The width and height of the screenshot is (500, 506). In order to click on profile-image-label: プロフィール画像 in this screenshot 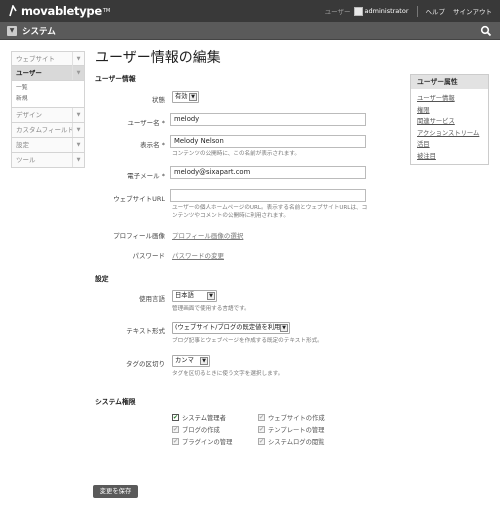, I will do `click(139, 236)`.